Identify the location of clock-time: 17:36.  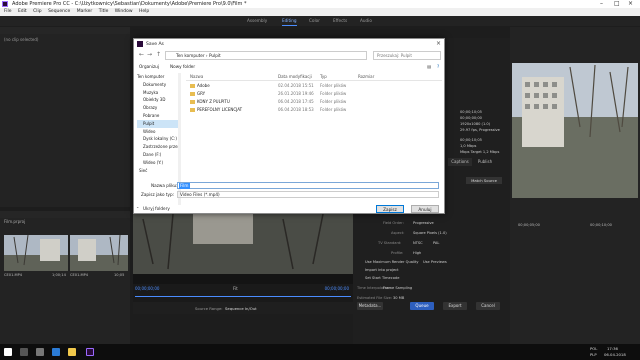
(612, 348).